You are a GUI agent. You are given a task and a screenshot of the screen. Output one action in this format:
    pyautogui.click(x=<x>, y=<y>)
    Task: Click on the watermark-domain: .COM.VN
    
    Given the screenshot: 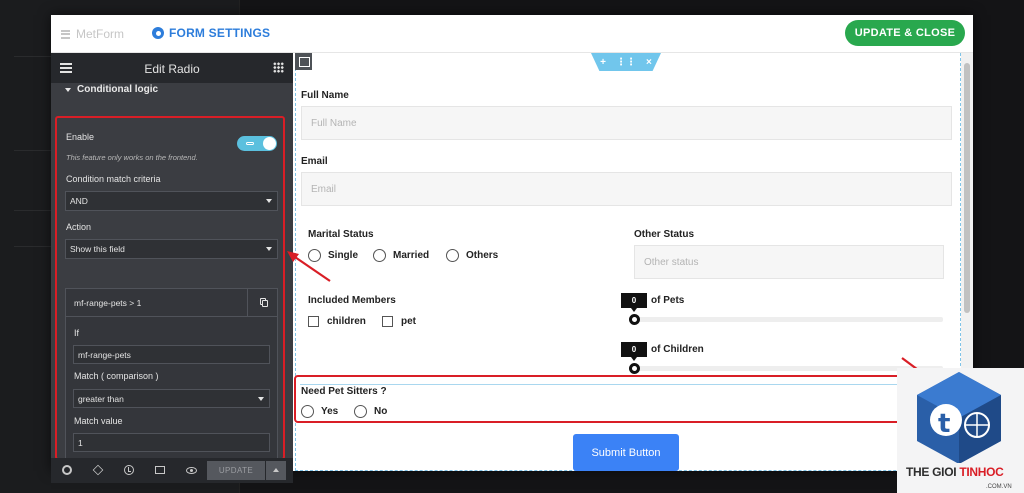 What is the action you would take?
    pyautogui.click(x=999, y=487)
    